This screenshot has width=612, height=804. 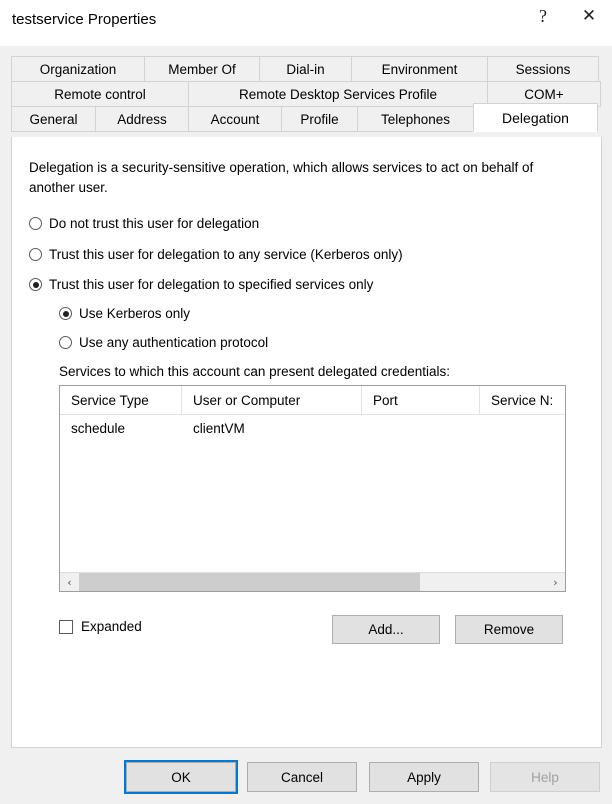 I want to click on title-bar: testservice Properties ? ✕, so click(x=306, y=23).